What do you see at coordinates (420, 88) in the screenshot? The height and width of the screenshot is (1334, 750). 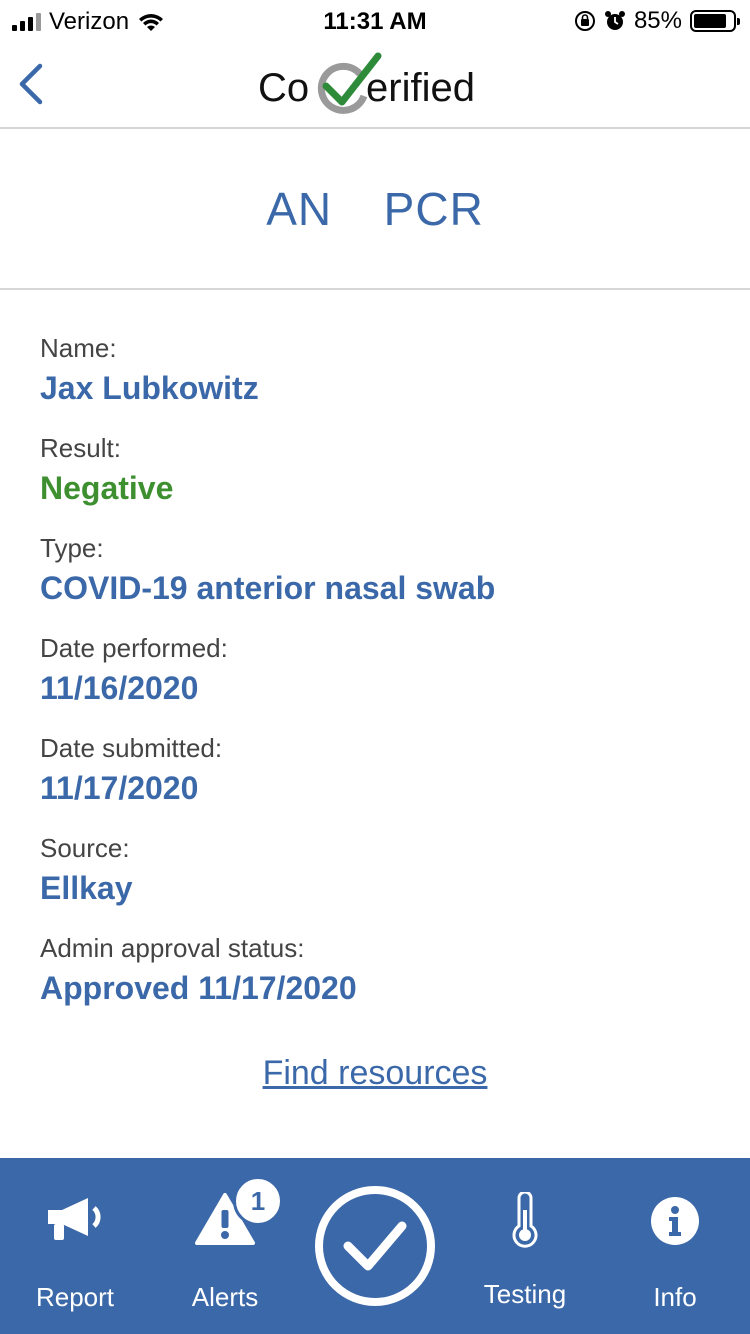 I see `logo-text-right: erified` at bounding box center [420, 88].